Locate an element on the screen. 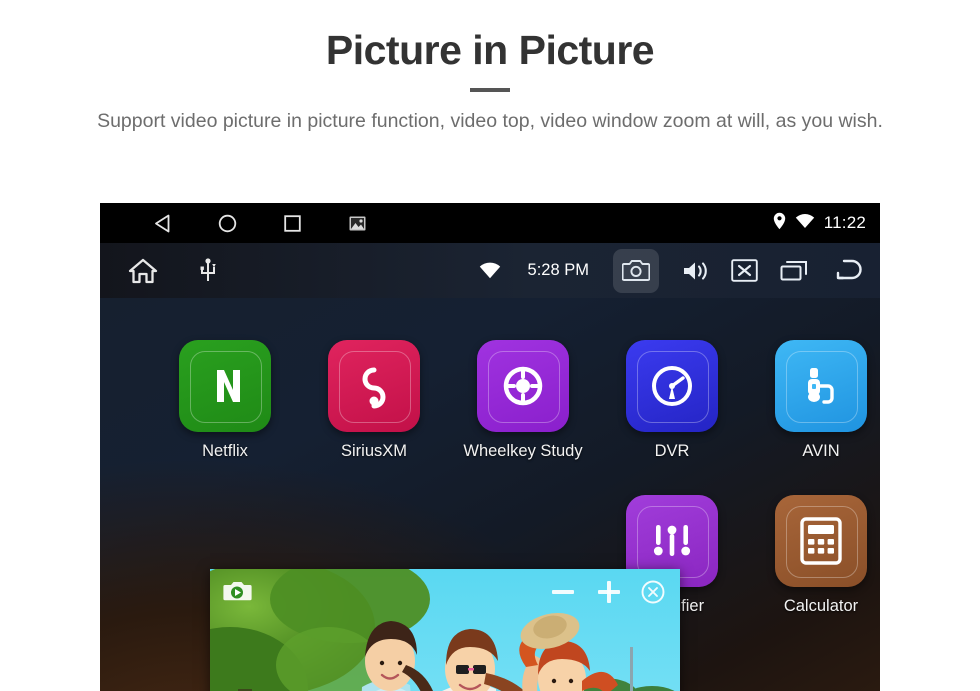 This screenshot has height=691, width=980. calculator-icon is located at coordinates (821, 541).